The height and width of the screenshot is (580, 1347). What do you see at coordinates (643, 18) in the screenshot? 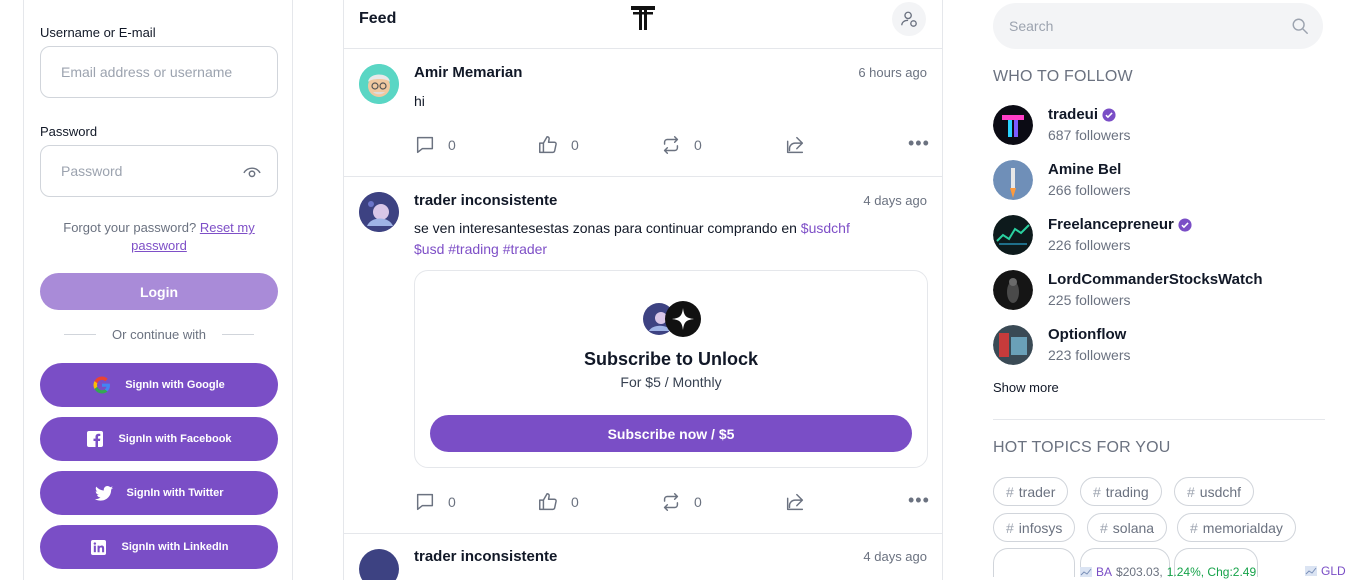
I see `brand-logo-icon` at bounding box center [643, 18].